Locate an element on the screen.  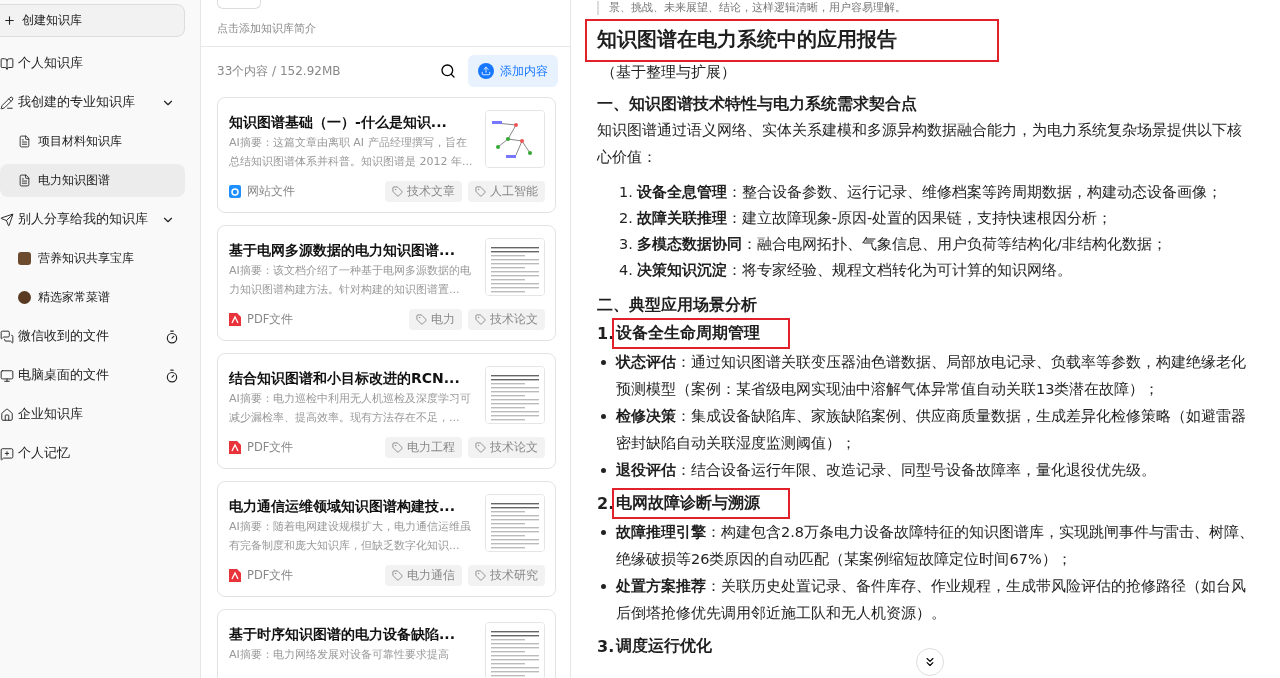
monitor-icon is located at coordinates (7, 375).